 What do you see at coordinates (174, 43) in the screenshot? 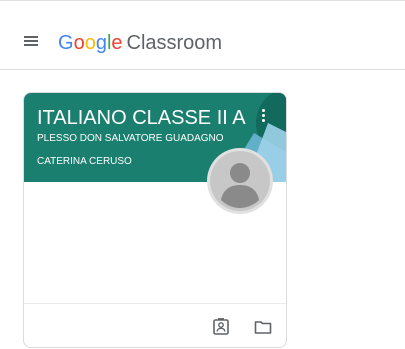
I see `brand-product-name: Classroom` at bounding box center [174, 43].